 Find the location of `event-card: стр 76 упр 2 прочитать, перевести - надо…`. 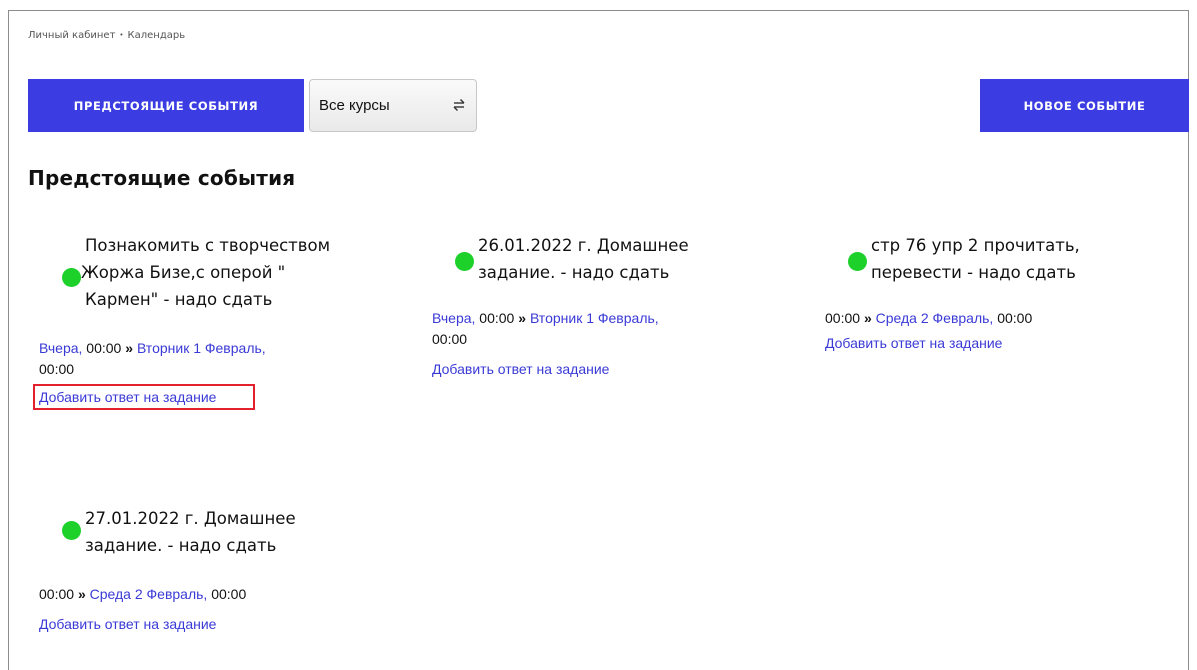

event-card: стр 76 упр 2 прочитать, перевести - надо… is located at coordinates (952, 292).